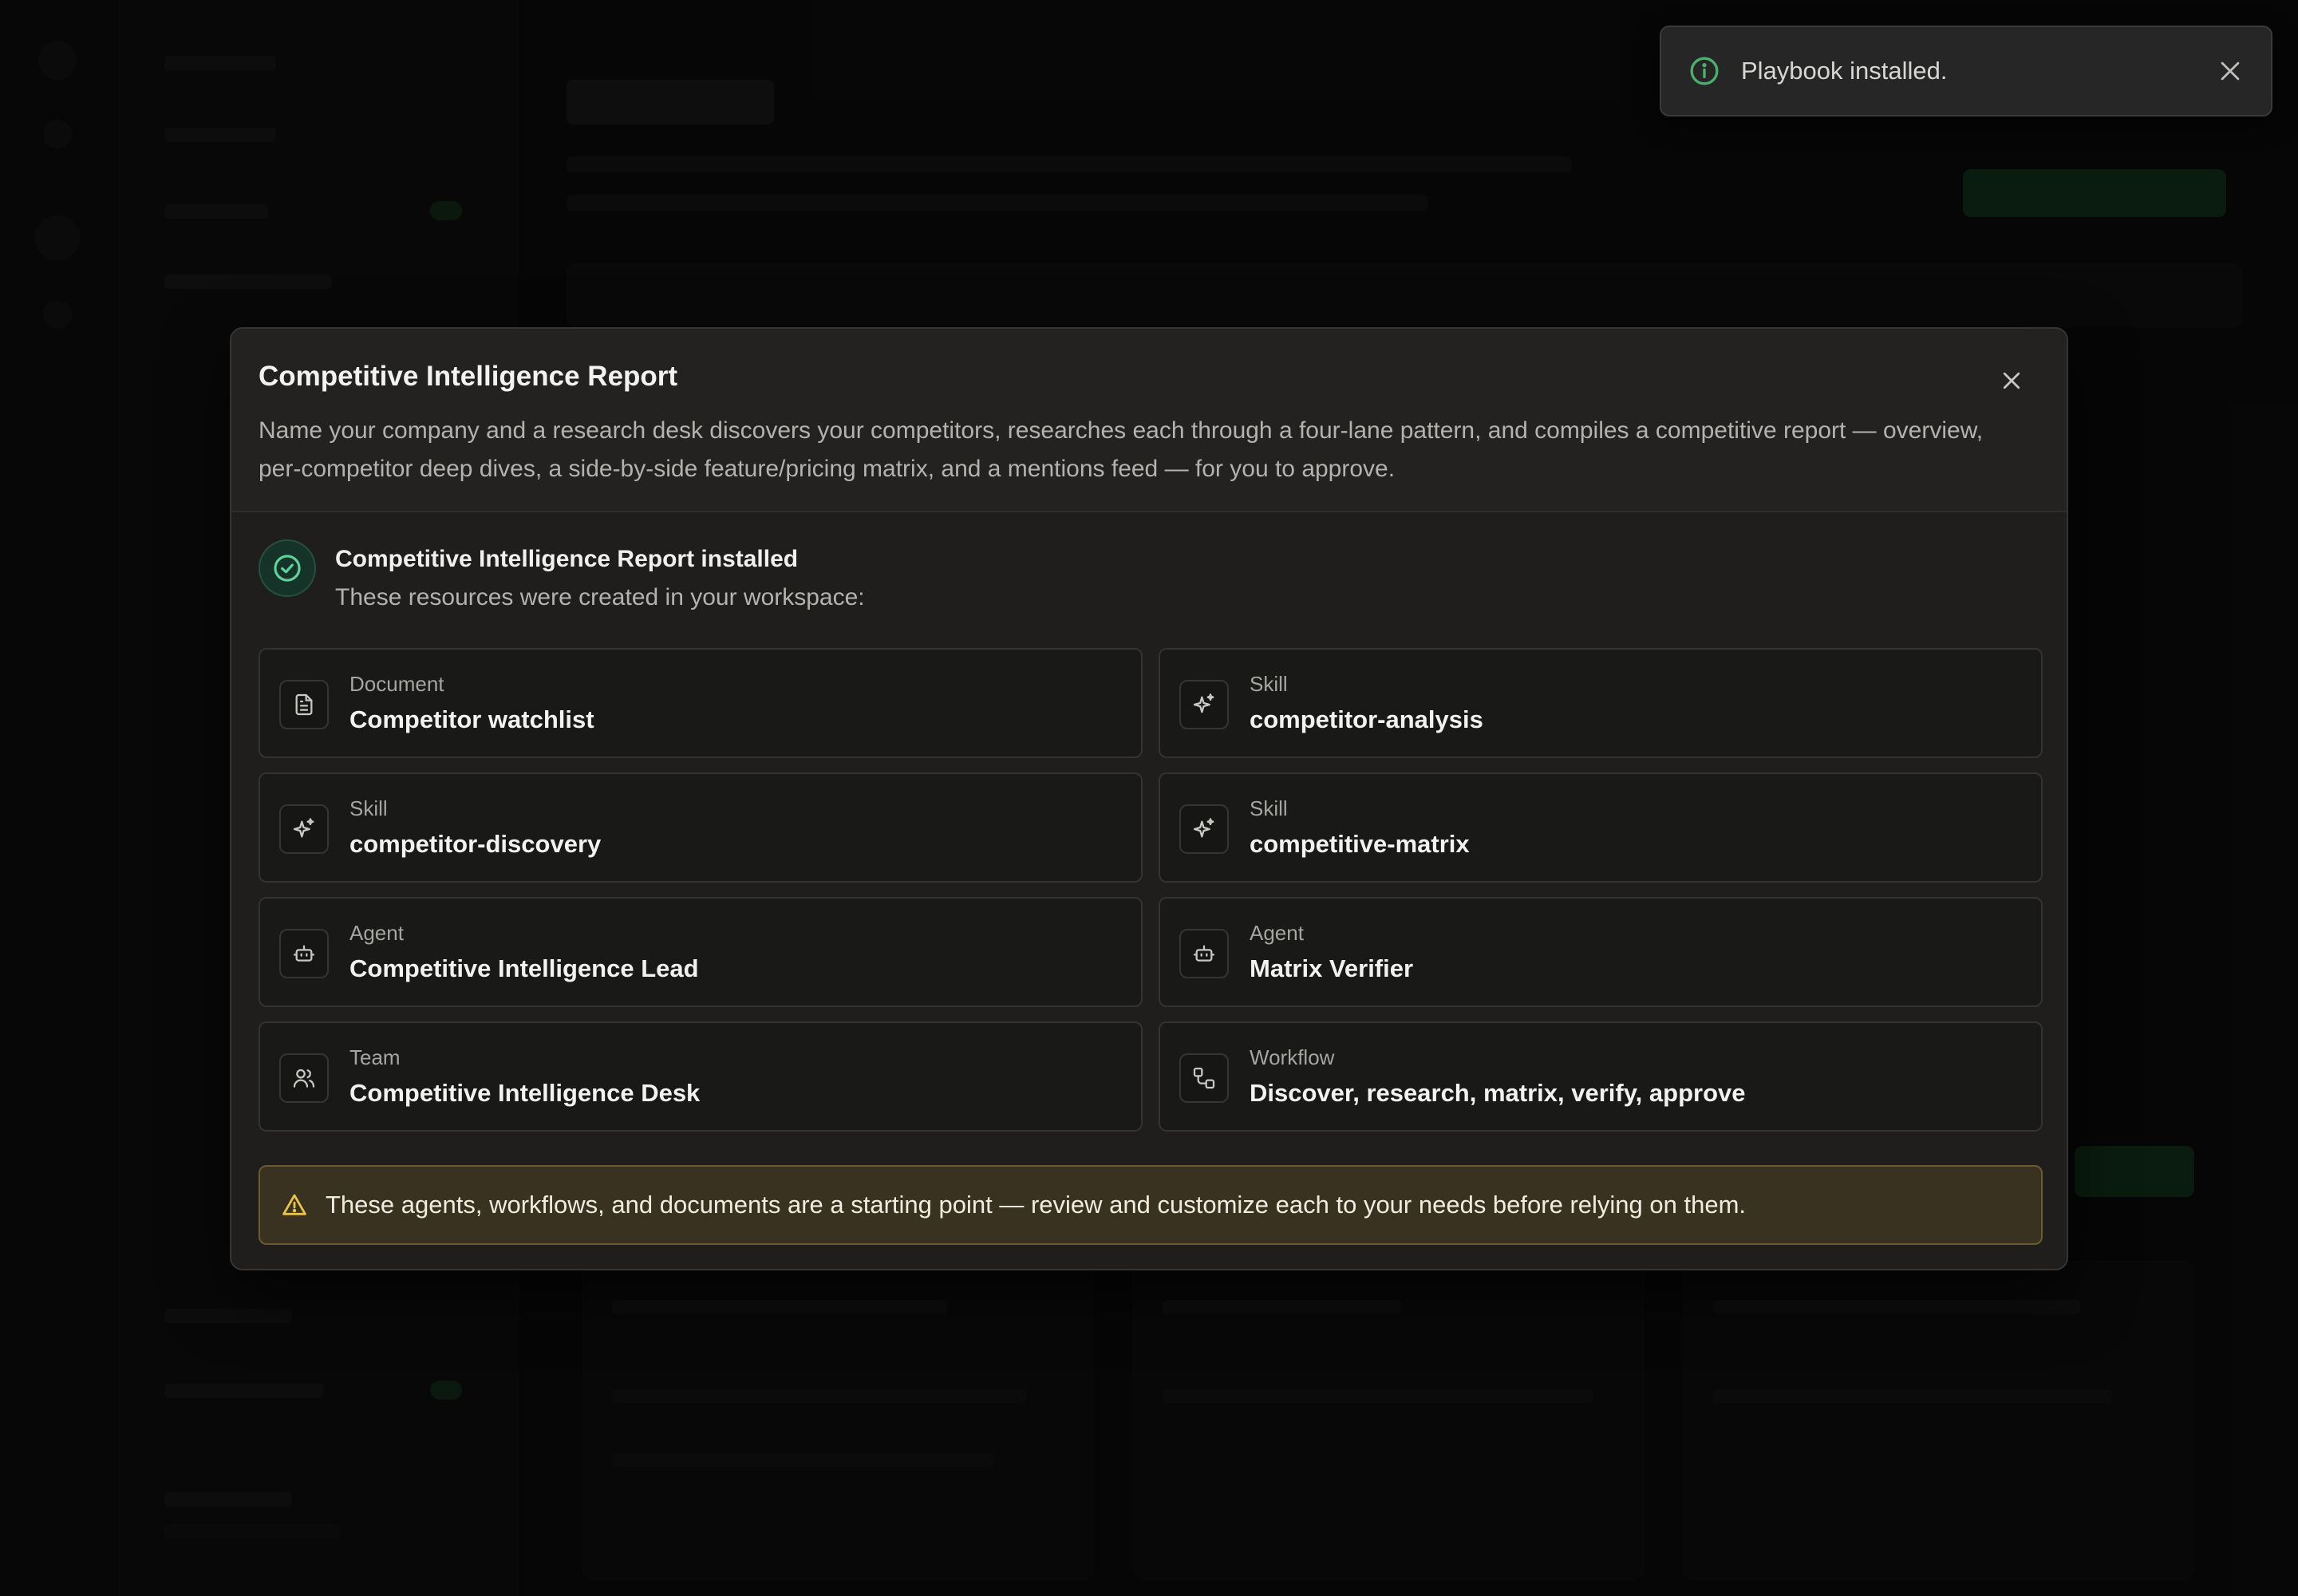 The image size is (2298, 1596). I want to click on resource-name: competitor-discovery, so click(476, 844).